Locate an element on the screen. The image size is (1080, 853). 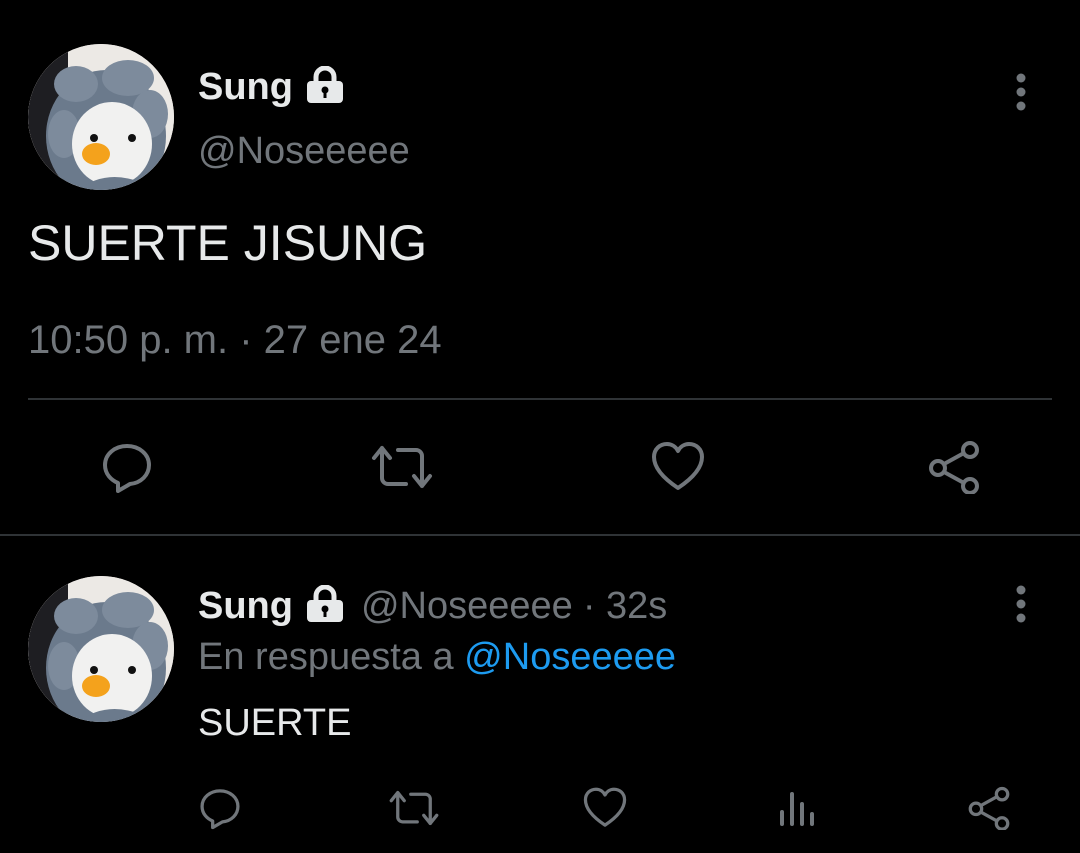
analytics-icon is located at coordinates (798, 808).